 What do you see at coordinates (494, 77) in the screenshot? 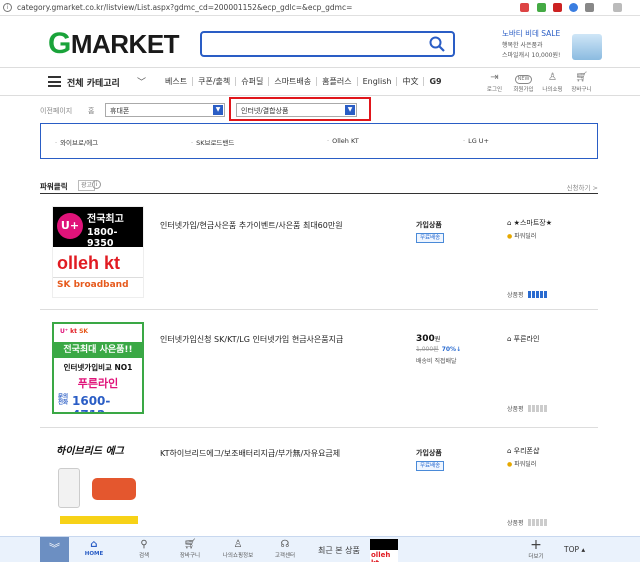
I see `login-icon: ⇥` at bounding box center [494, 77].